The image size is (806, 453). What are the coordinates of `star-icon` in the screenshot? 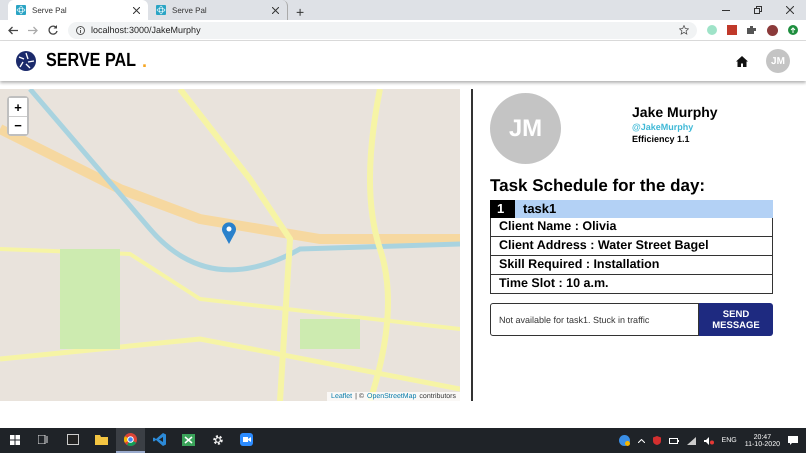 It's located at (684, 30).